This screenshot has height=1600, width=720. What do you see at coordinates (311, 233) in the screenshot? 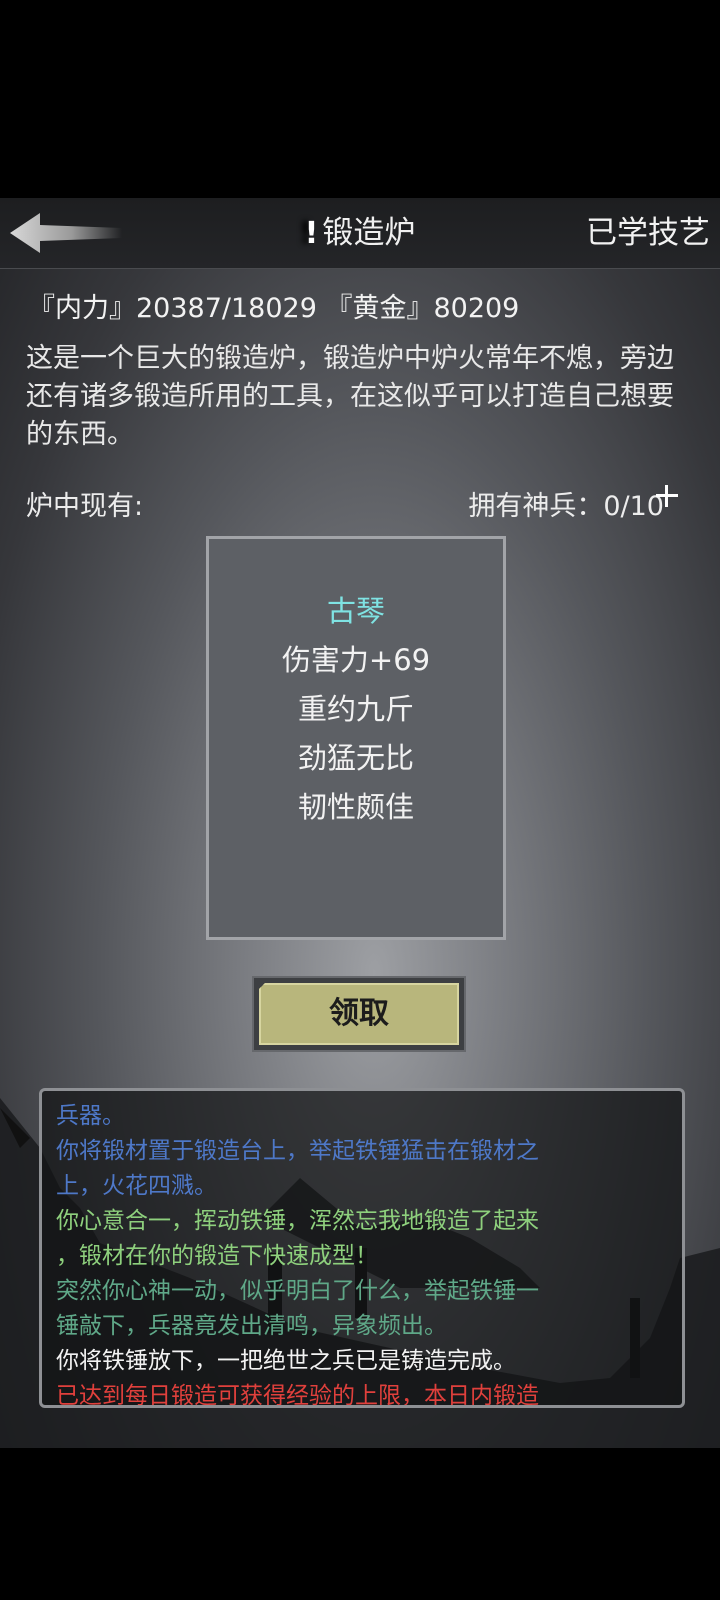
I see `title-mark: !` at bounding box center [311, 233].